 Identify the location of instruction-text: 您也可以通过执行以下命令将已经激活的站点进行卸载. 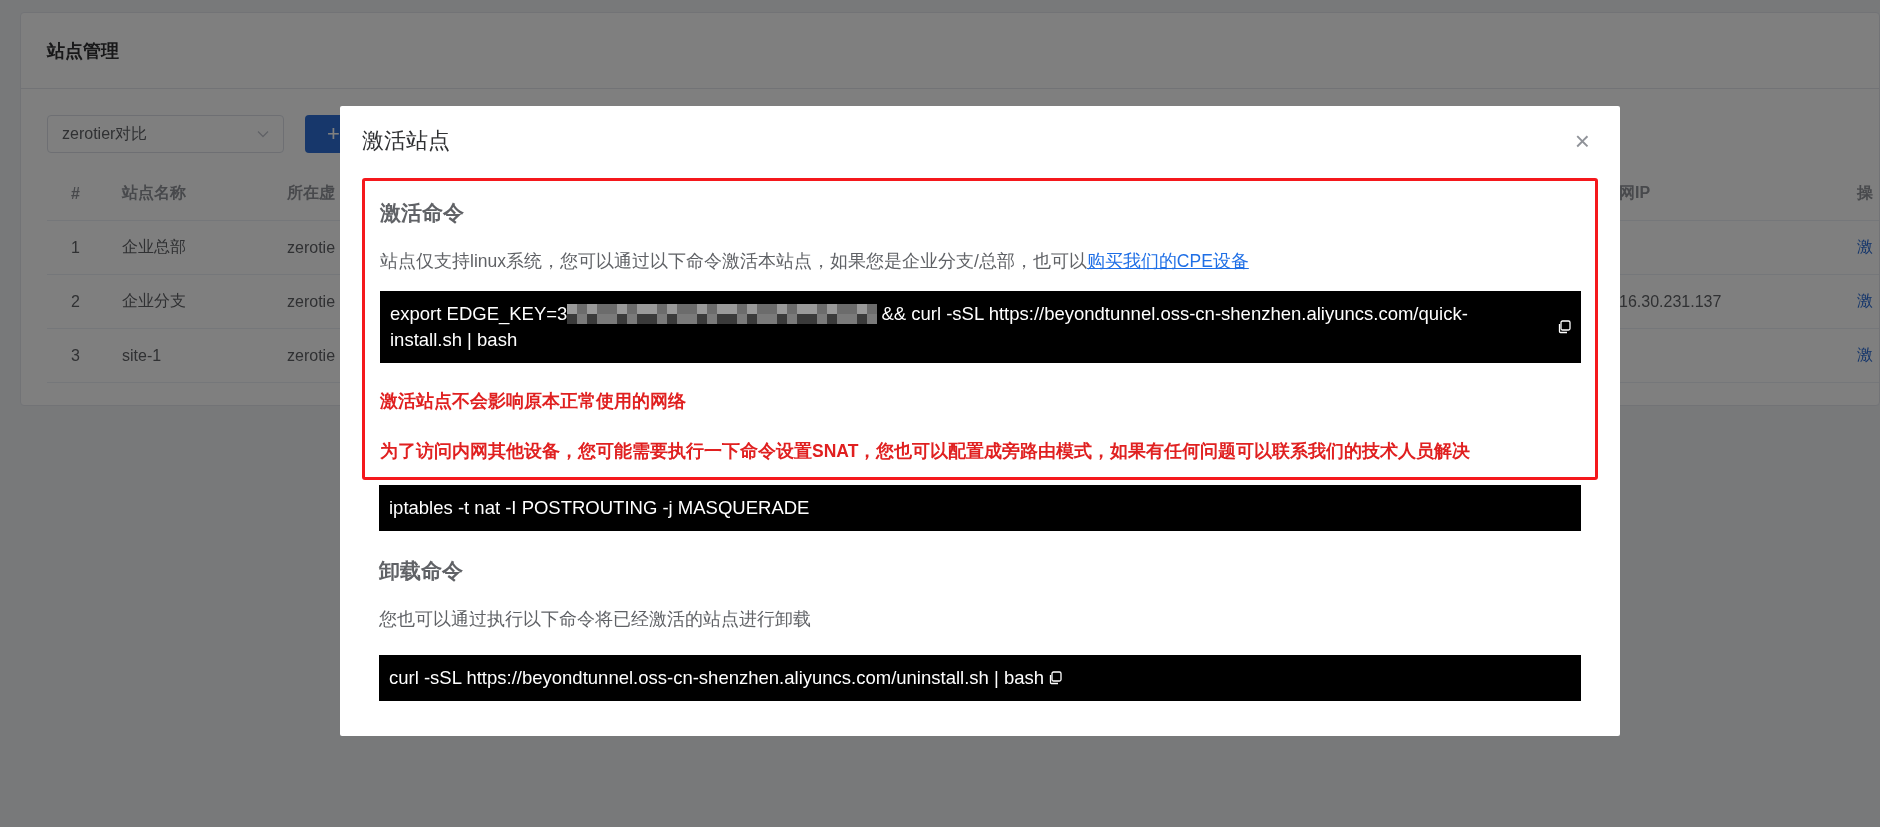
(595, 619).